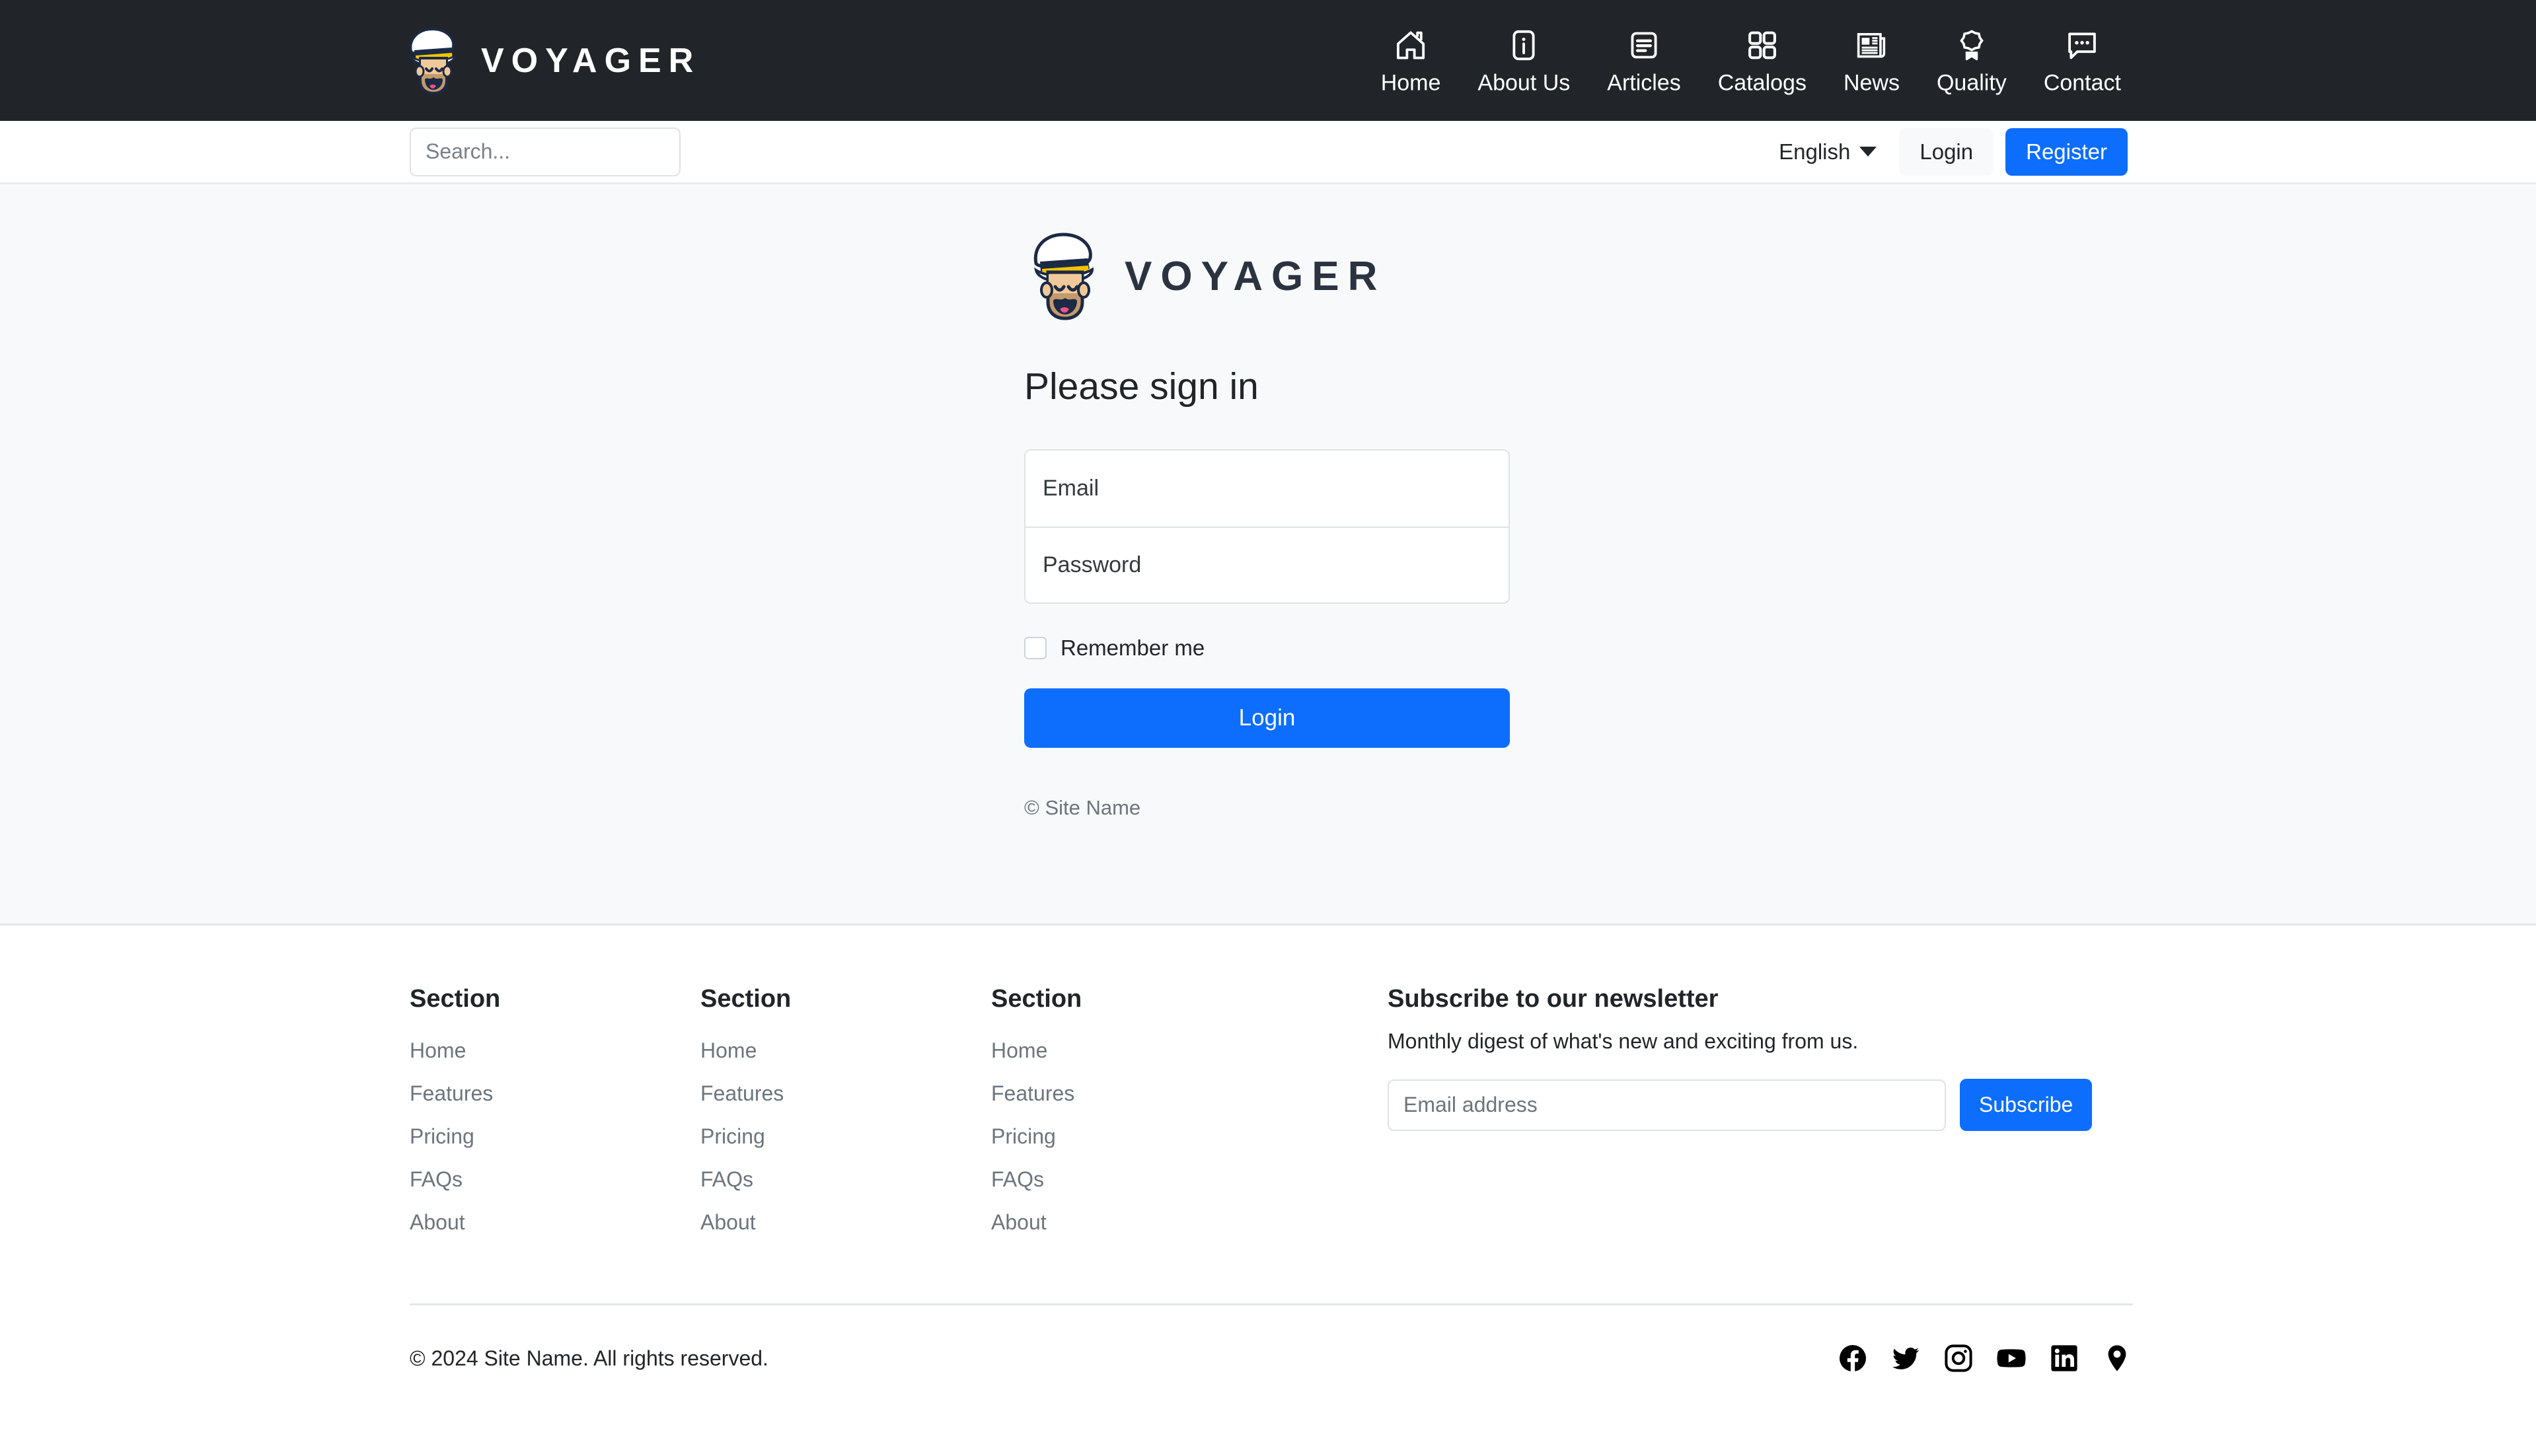 This screenshot has height=1456, width=2536. Describe the element at coordinates (589, 1358) in the screenshot. I see `footer-copyright: © 2024 Site Name. All rights reserved.` at that location.